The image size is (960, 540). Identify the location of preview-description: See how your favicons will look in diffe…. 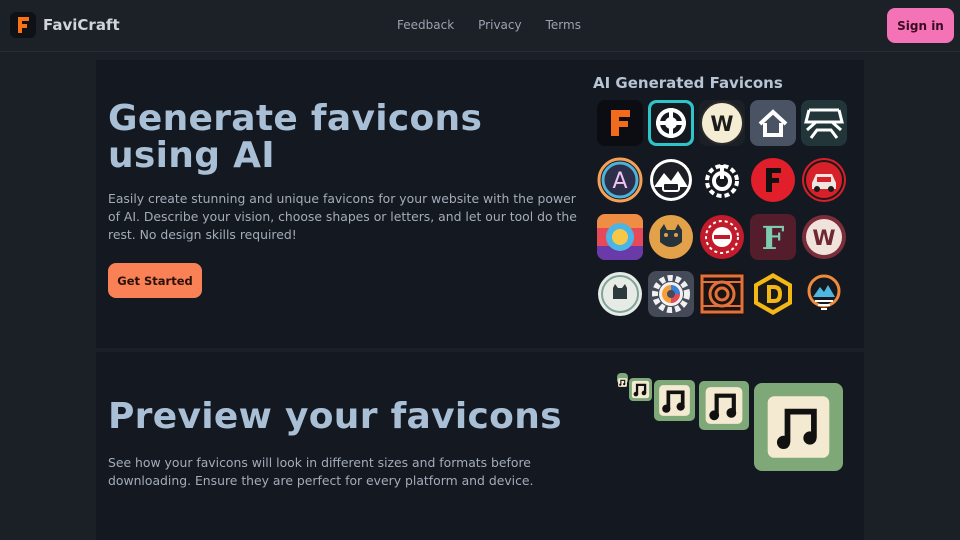
(321, 471).